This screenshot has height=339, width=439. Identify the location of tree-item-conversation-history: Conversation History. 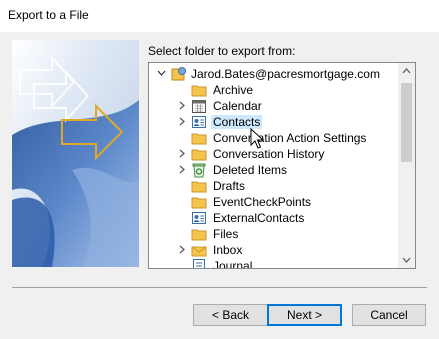
(273, 154).